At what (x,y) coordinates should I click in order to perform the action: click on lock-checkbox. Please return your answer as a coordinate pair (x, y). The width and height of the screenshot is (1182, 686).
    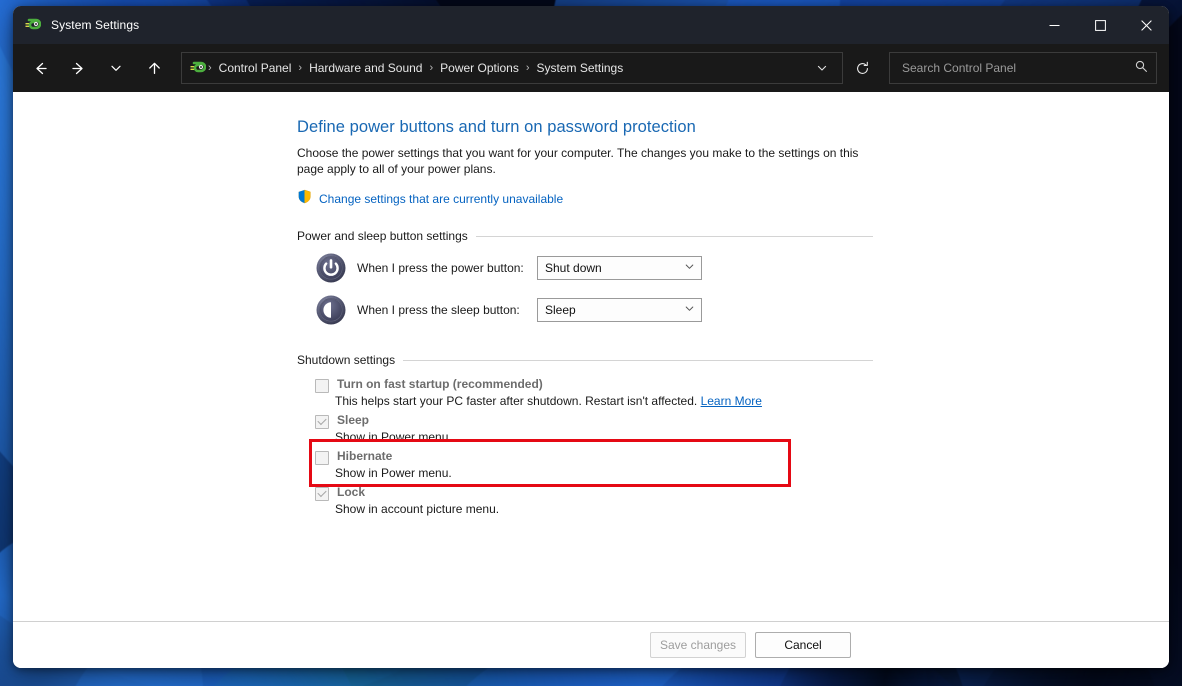
    Looking at the image, I should click on (322, 494).